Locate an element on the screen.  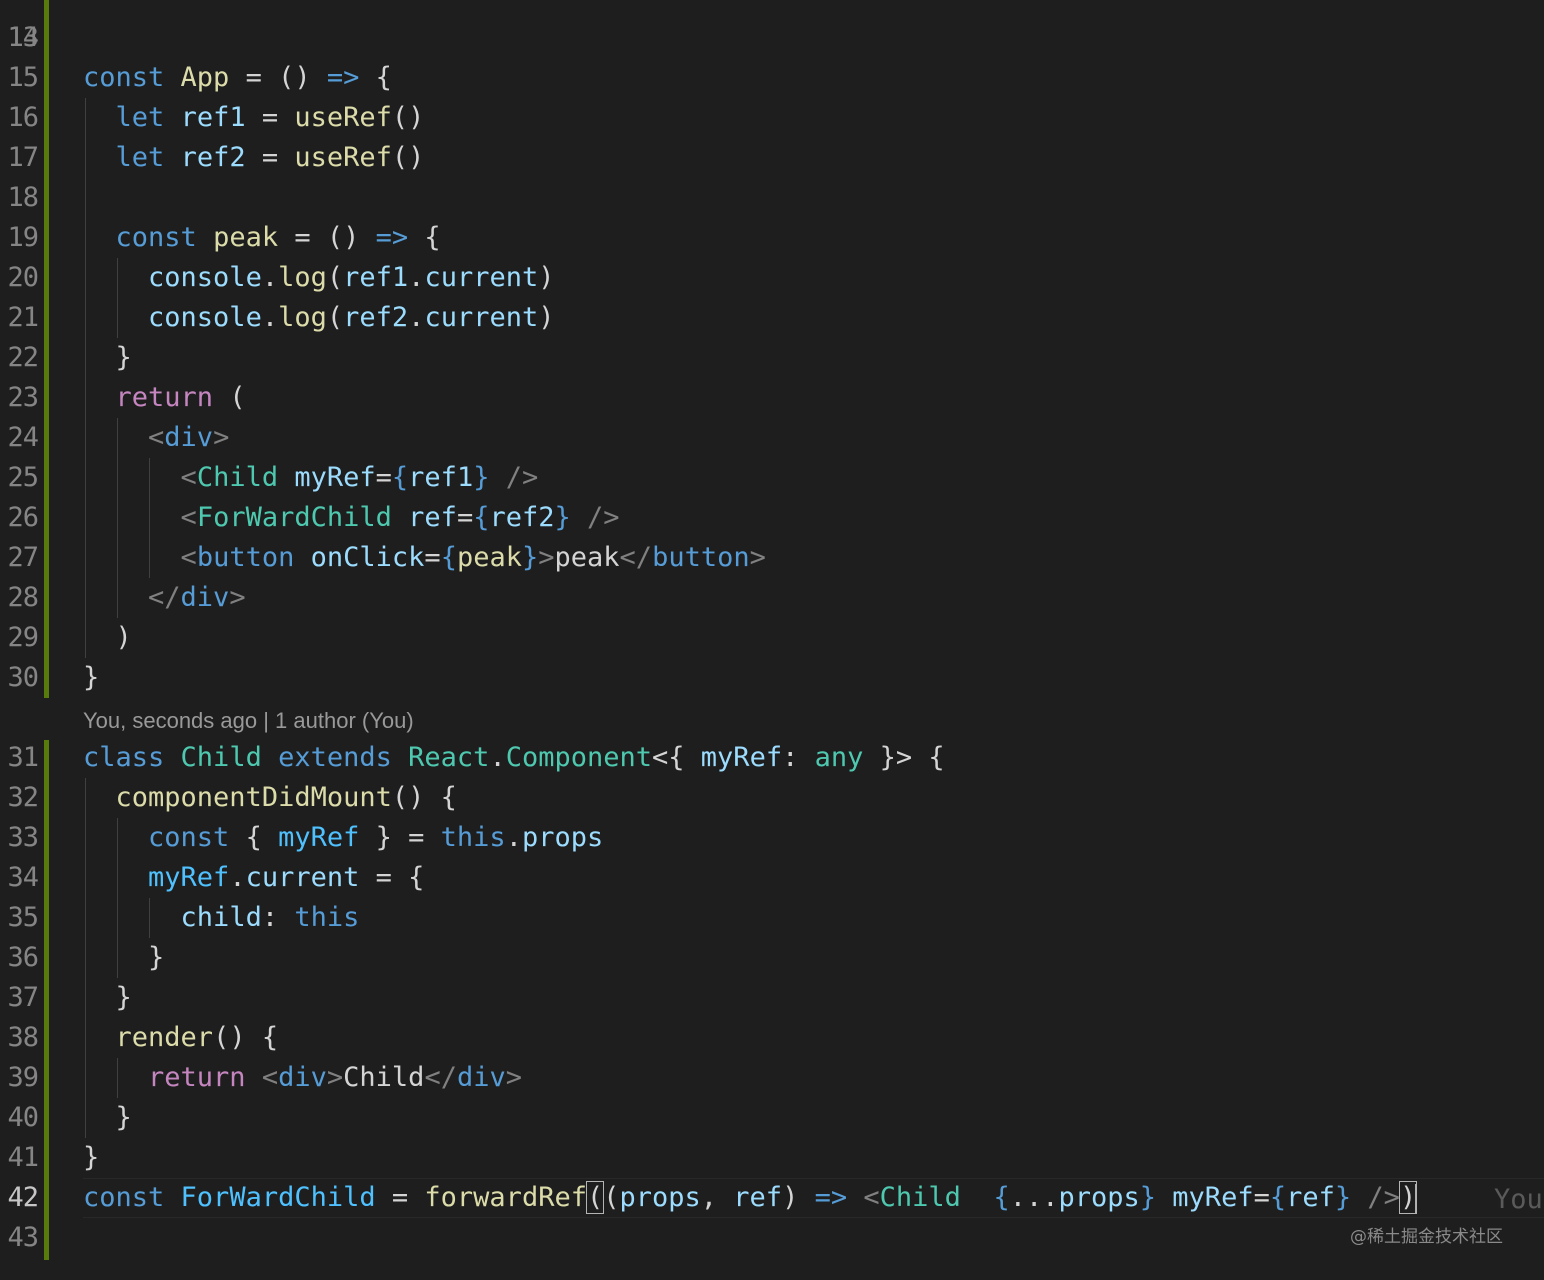
token: => is located at coordinates (831, 1197).